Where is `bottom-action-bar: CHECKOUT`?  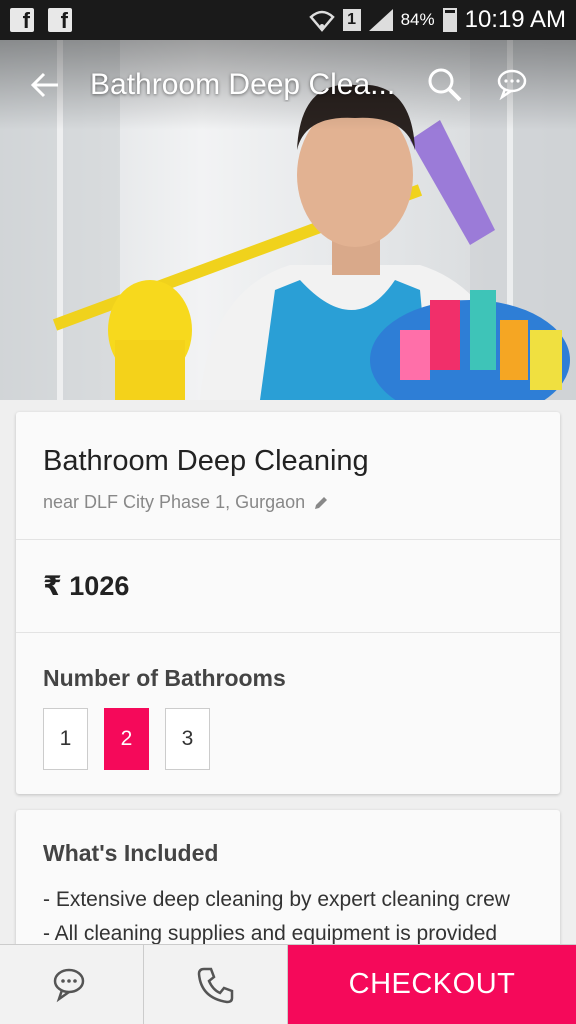 bottom-action-bar: CHECKOUT is located at coordinates (288, 984).